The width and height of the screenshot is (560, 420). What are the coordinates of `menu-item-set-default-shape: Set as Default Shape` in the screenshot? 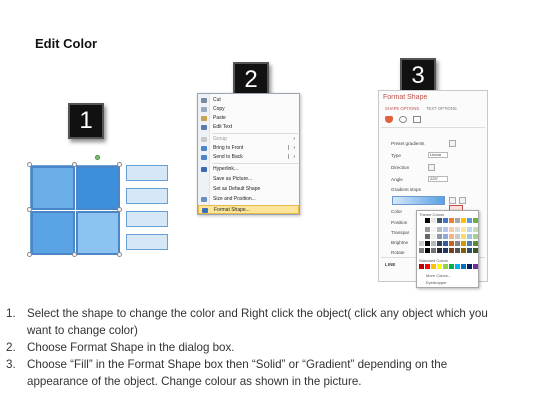 It's located at (248, 189).